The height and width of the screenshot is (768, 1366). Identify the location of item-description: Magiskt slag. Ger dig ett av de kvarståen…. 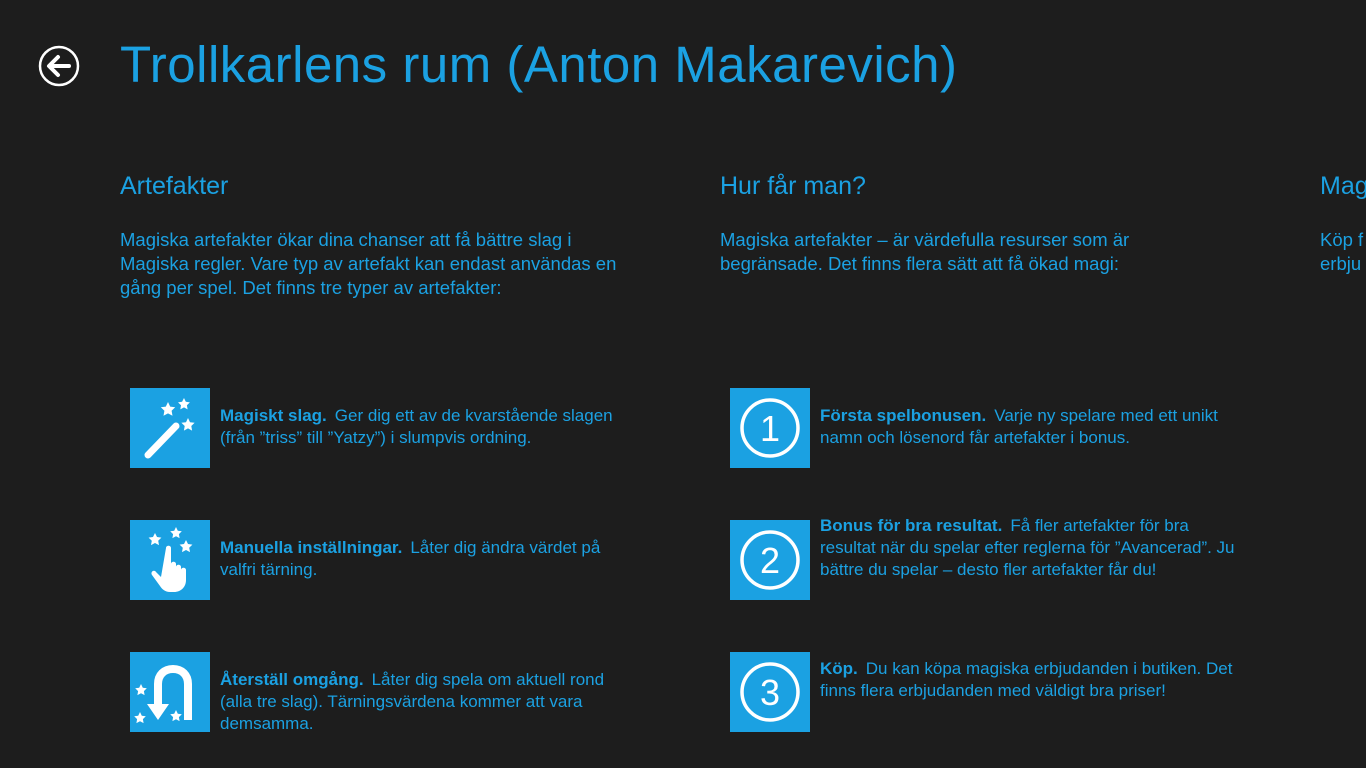
(430, 427).